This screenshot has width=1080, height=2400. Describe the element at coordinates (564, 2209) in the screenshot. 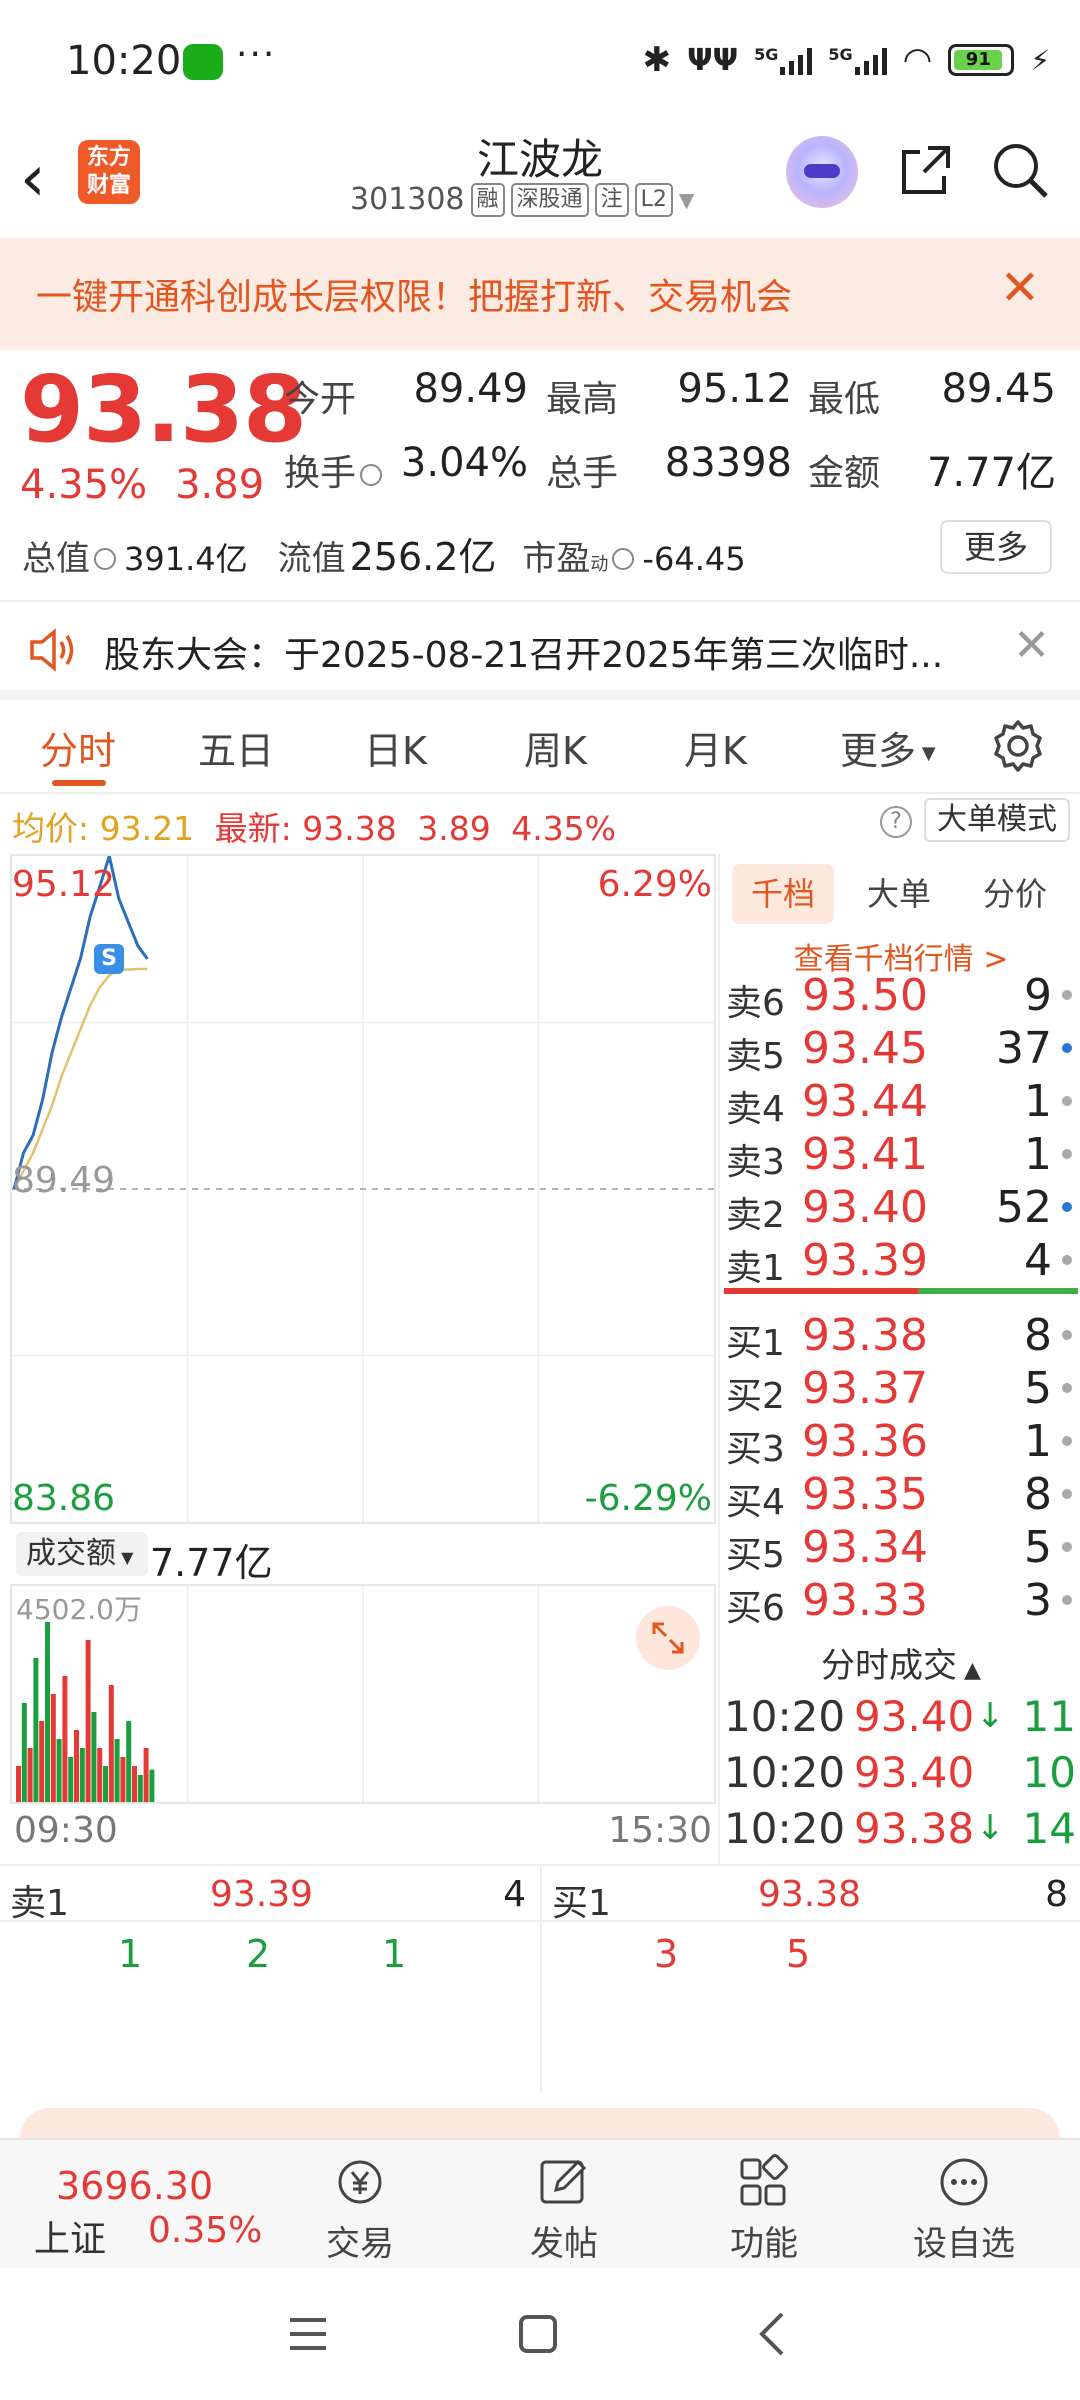

I see `nav-post: 发帖` at that location.